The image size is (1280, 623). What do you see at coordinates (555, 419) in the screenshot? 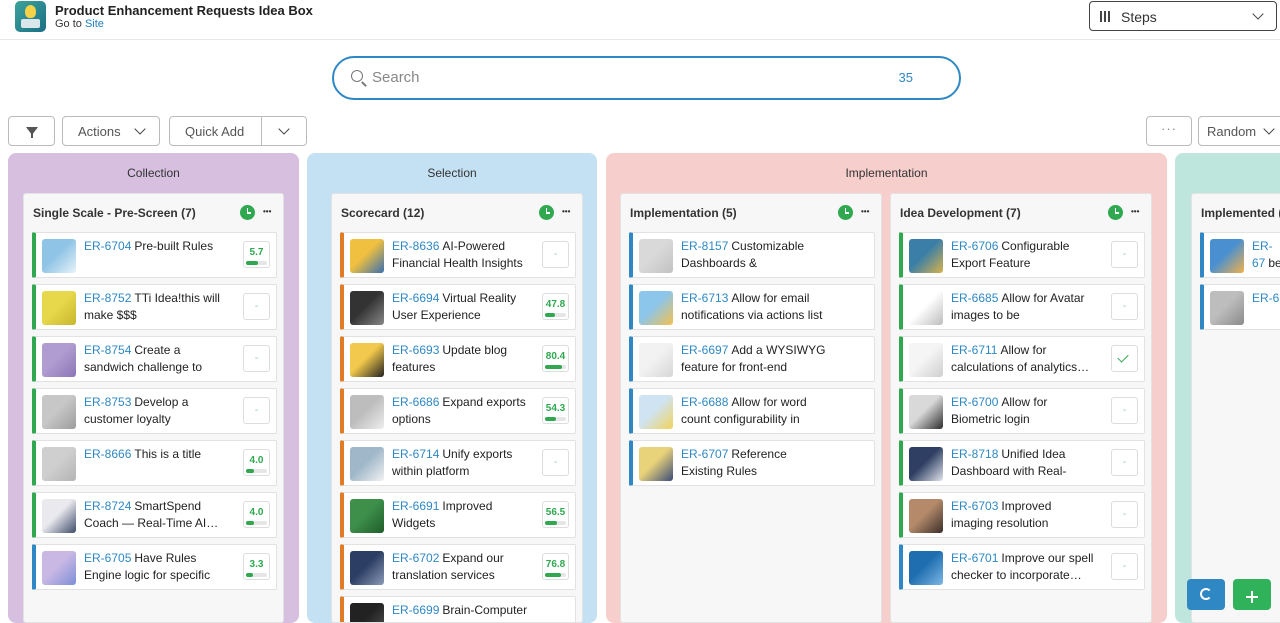
I see `score-bar` at bounding box center [555, 419].